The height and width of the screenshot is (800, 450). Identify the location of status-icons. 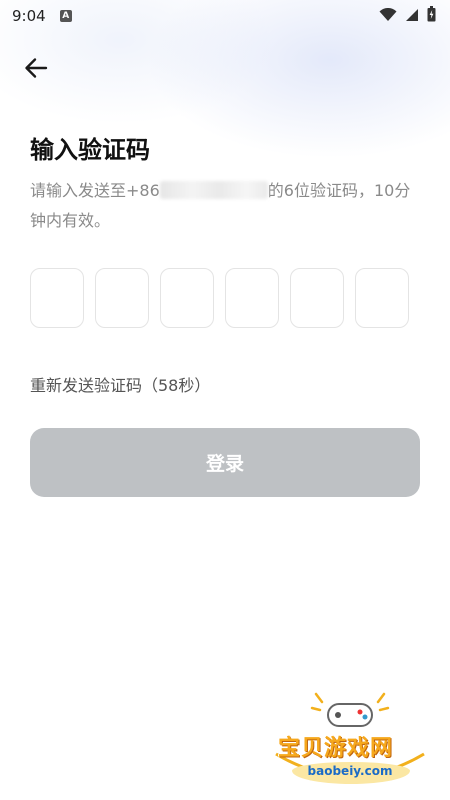
(407, 16).